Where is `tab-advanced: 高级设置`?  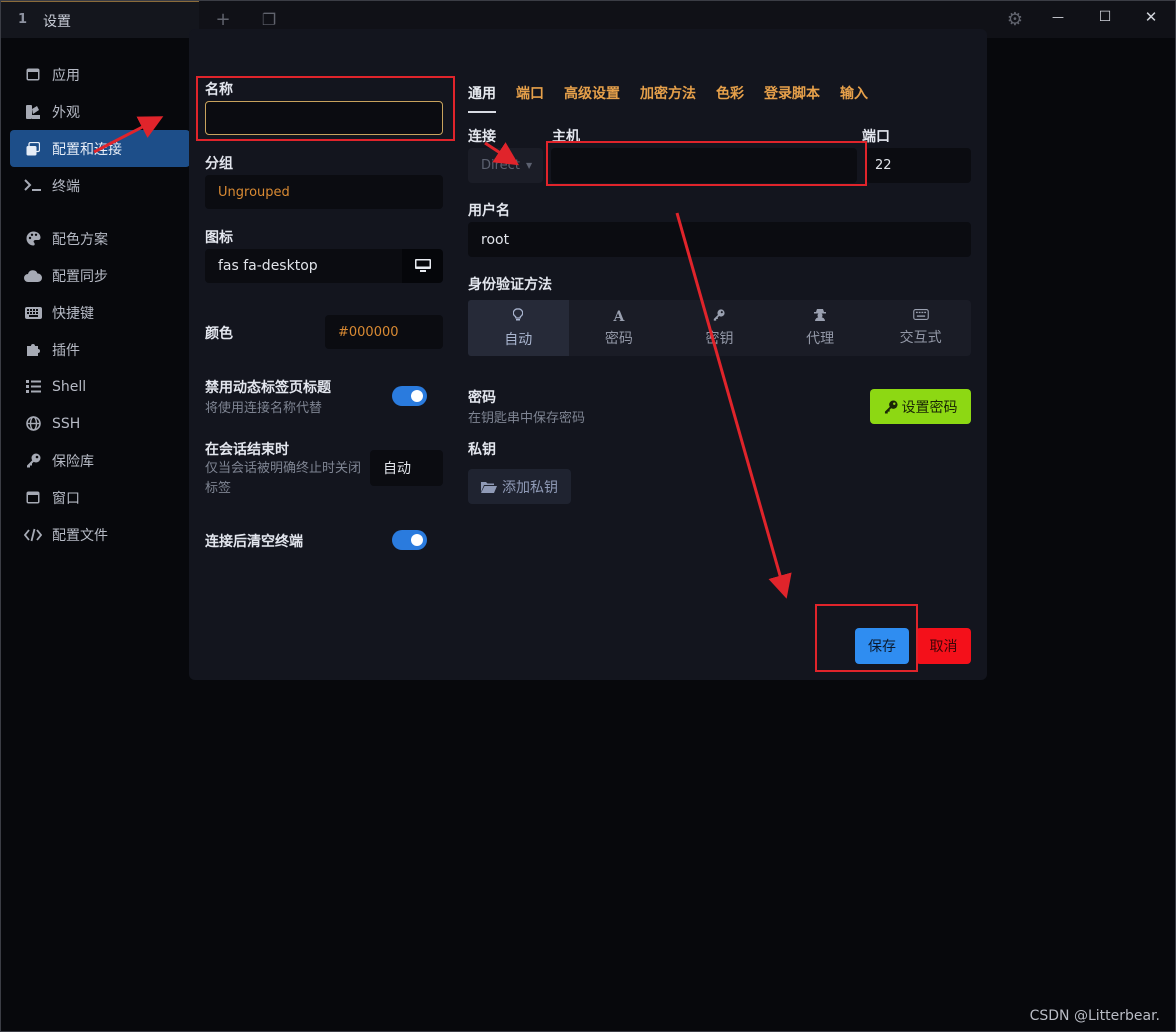 tab-advanced: 高级设置 is located at coordinates (592, 98).